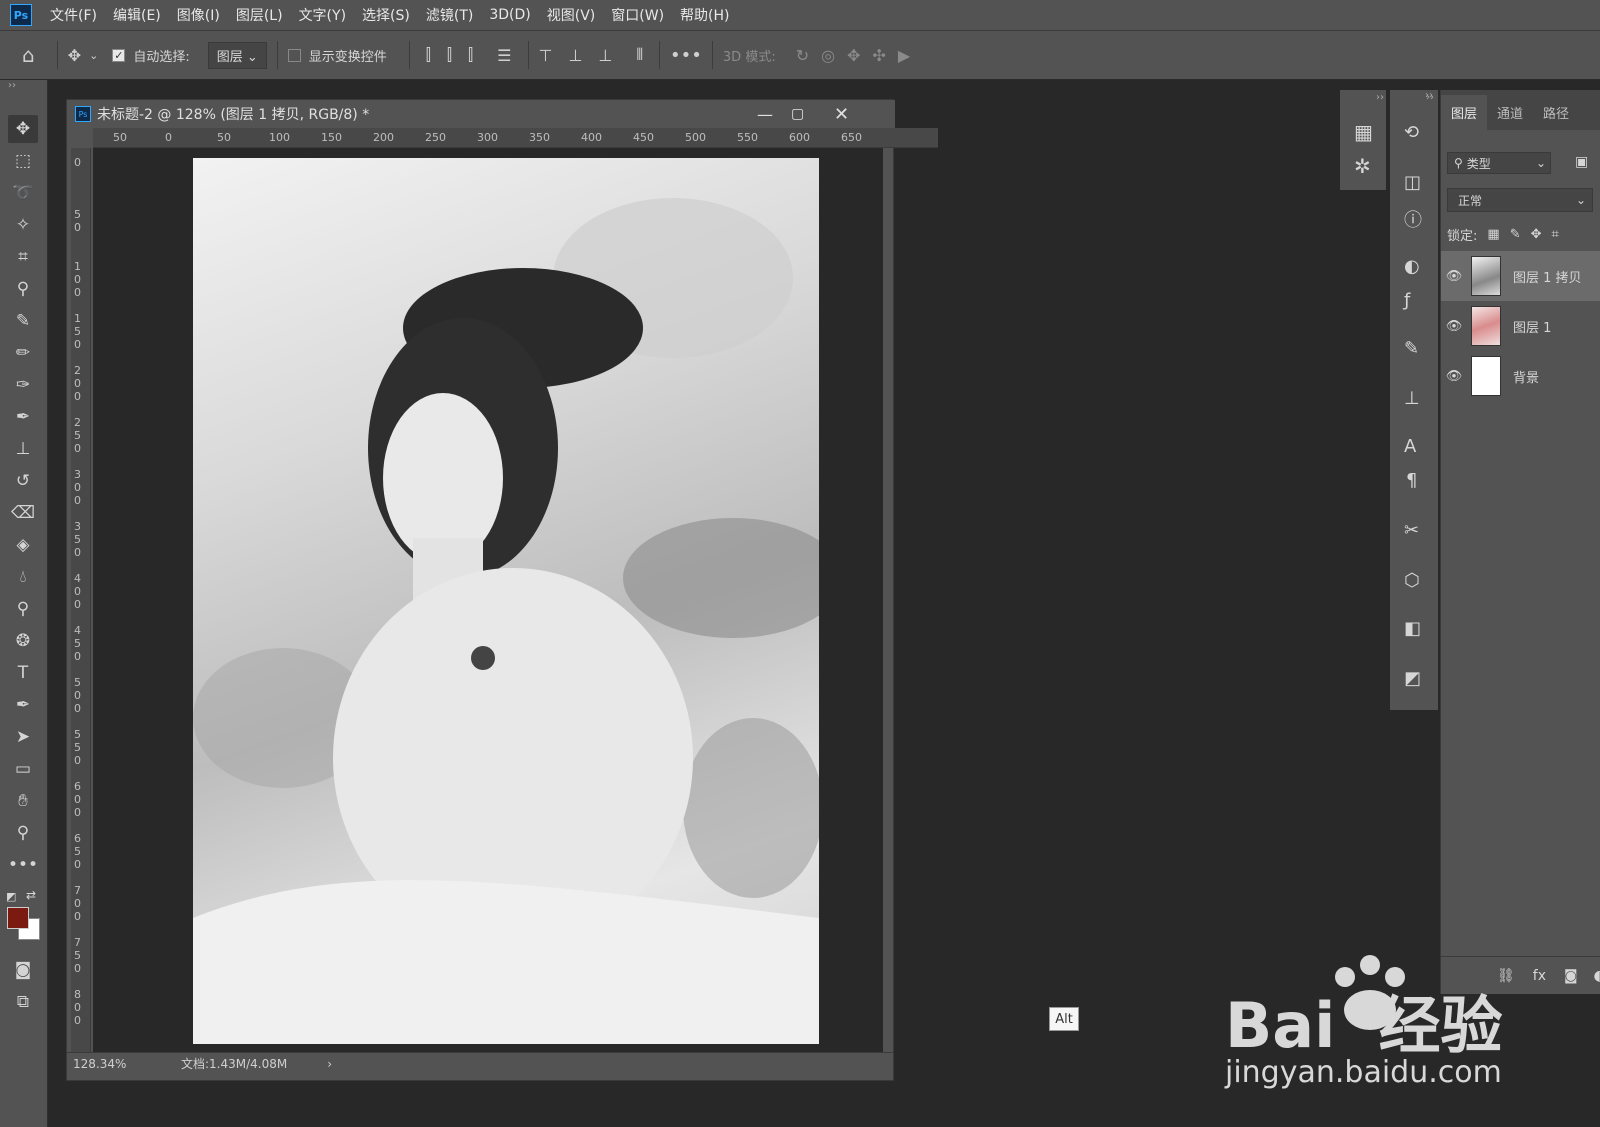 This screenshot has width=1600, height=1127. What do you see at coordinates (449, 15) in the screenshot?
I see `menu-filter: 滤镜(T)` at bounding box center [449, 15].